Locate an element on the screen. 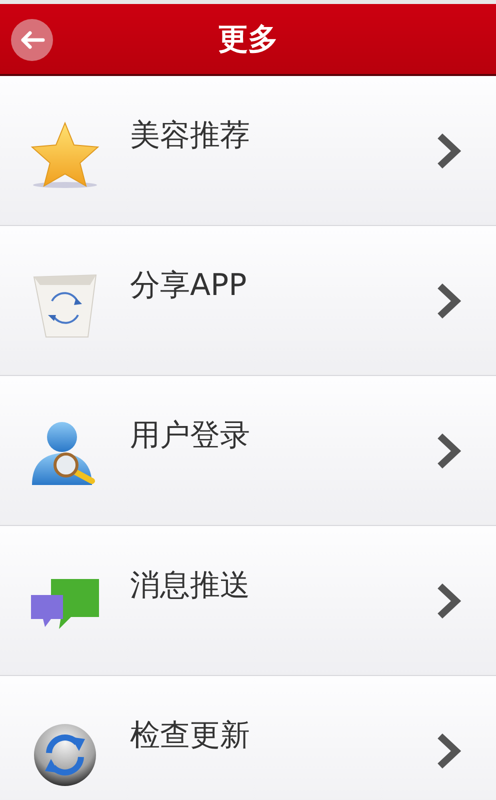 The height and width of the screenshot is (800, 496). back-button is located at coordinates (32, 40).